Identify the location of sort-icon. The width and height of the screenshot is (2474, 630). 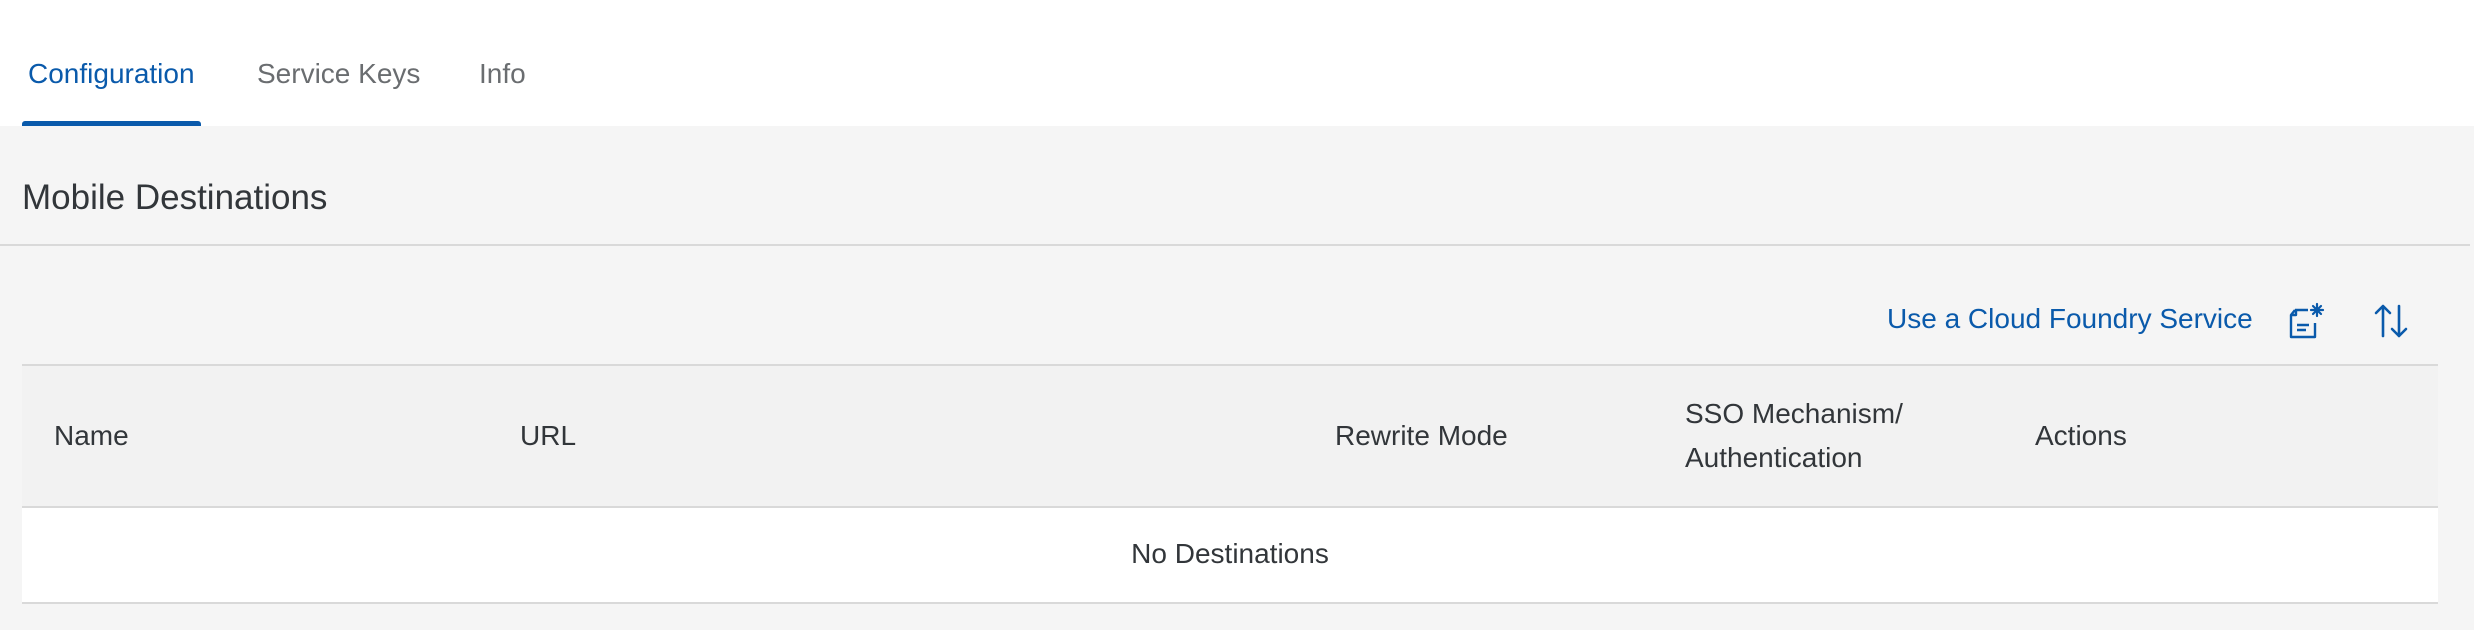
(2391, 321).